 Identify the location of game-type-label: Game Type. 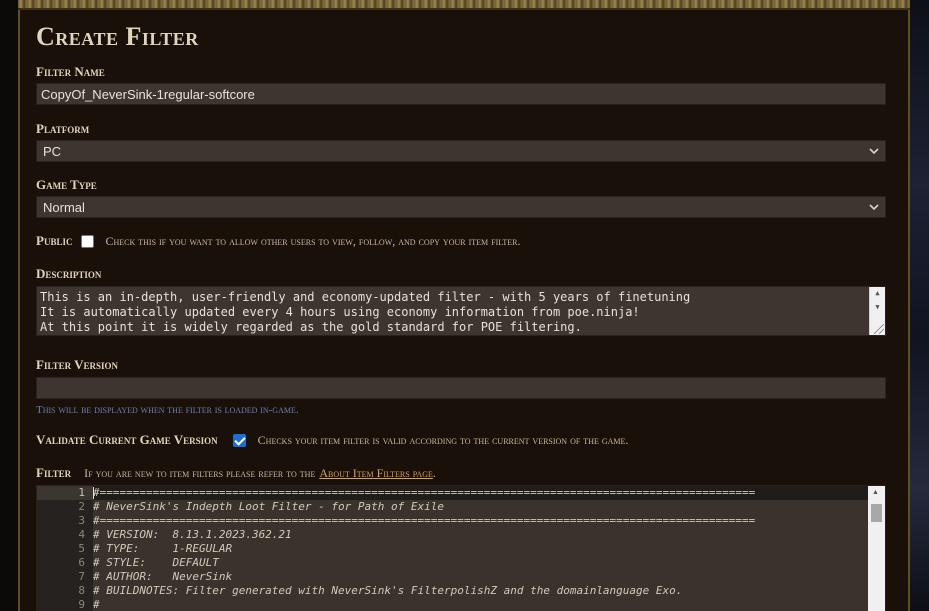
(66, 184).